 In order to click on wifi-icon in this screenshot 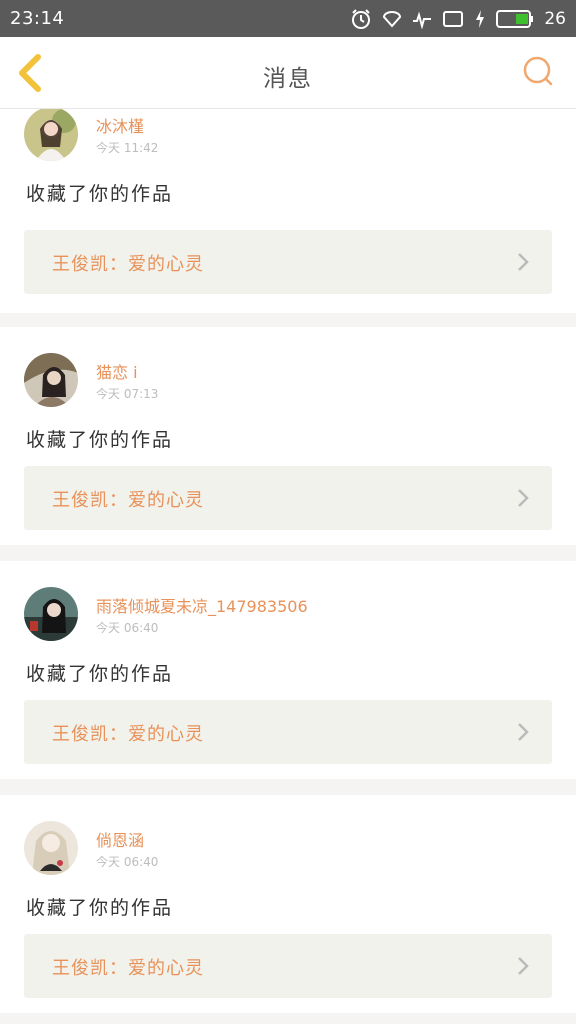, I will do `click(392, 19)`.